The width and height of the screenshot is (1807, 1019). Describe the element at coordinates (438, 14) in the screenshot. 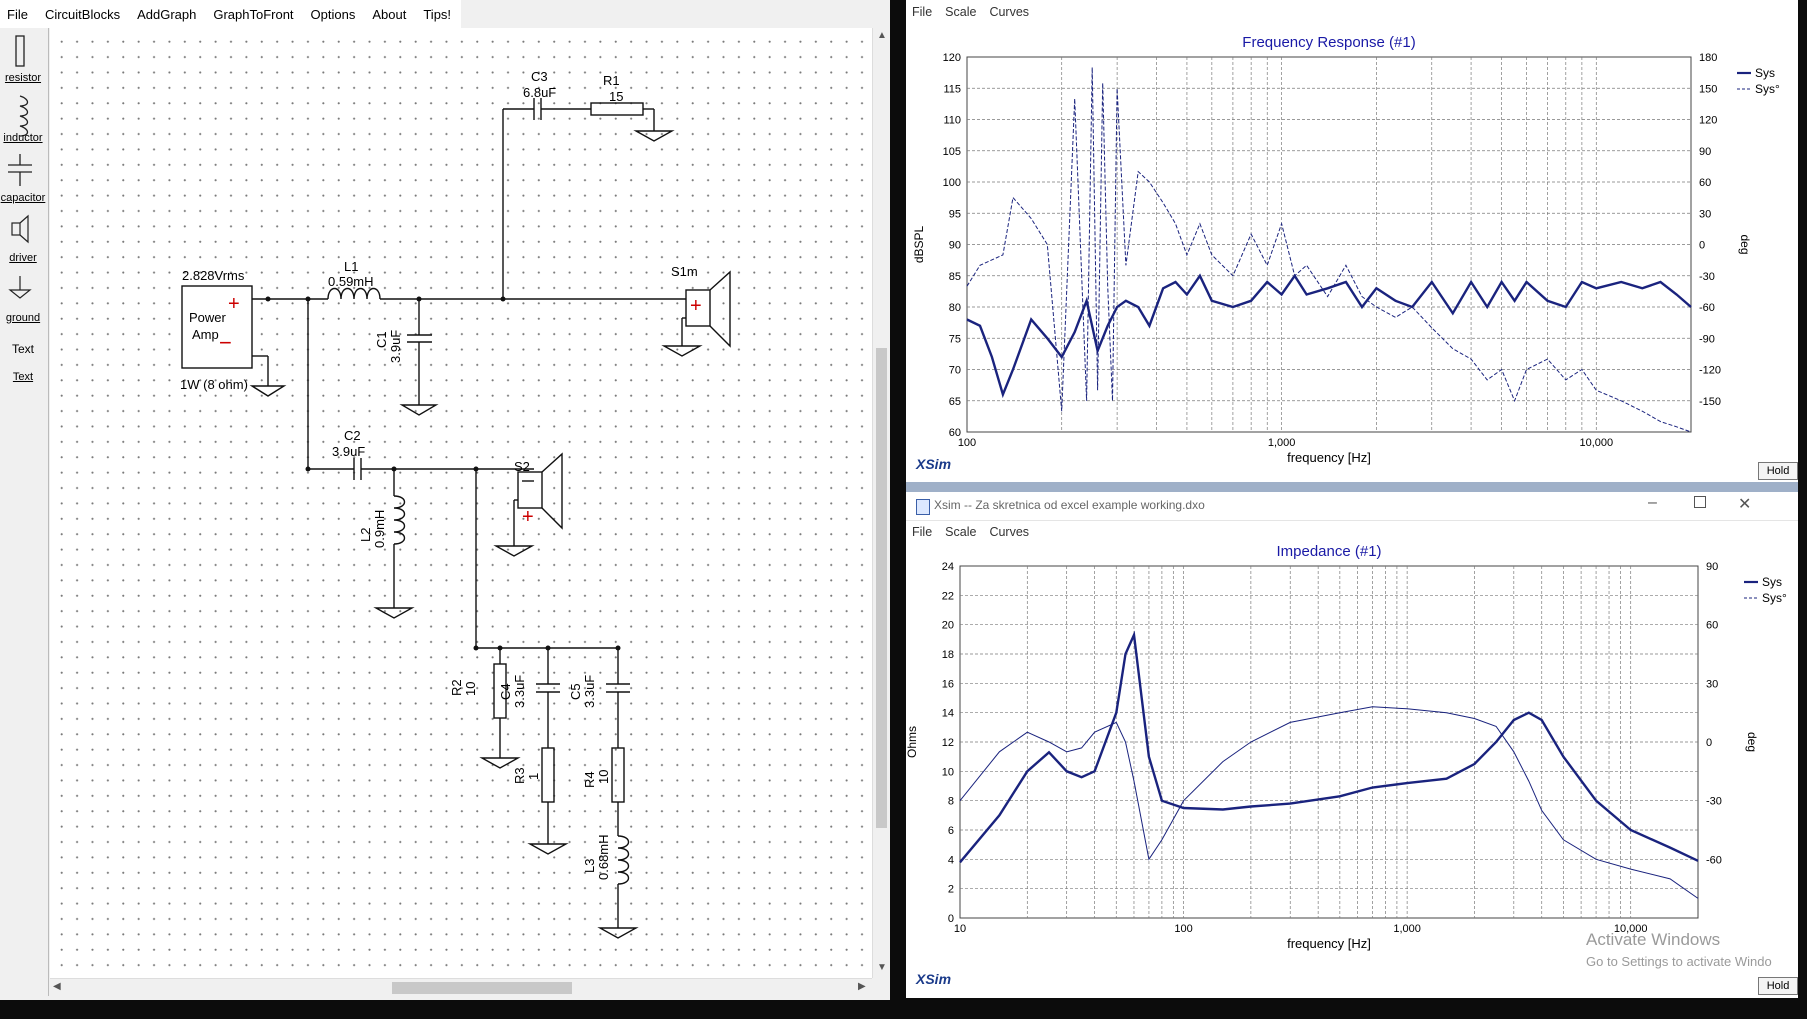

I see `menu-tips: Tips!` at that location.